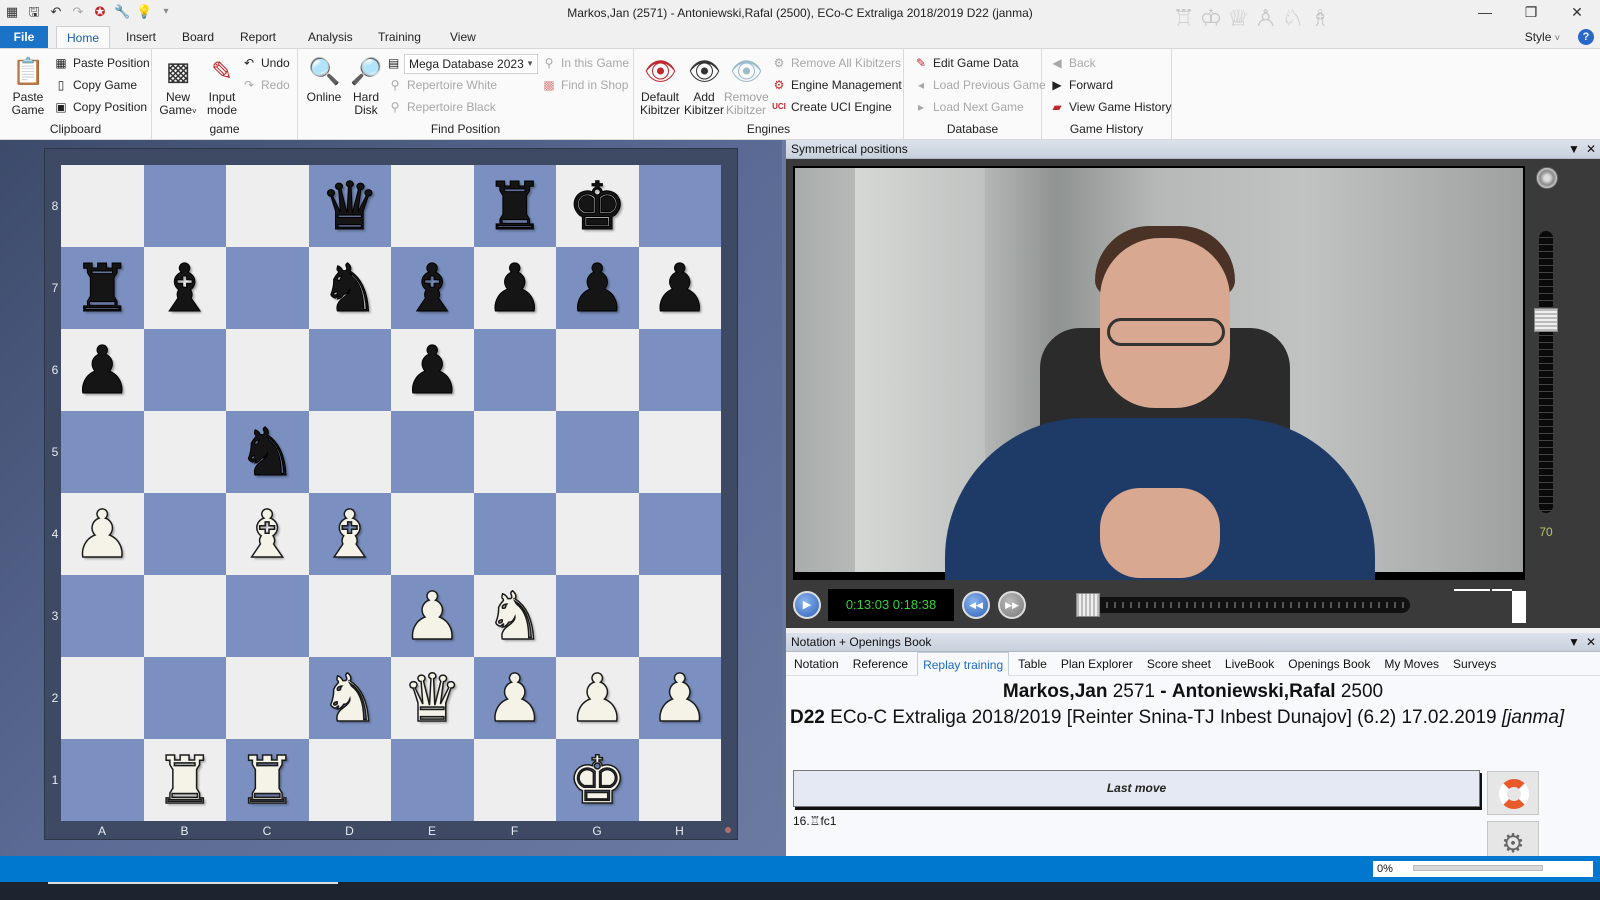 The image size is (1600, 900). What do you see at coordinates (963, 663) in the screenshot?
I see `tab-replay-training: Replay training` at bounding box center [963, 663].